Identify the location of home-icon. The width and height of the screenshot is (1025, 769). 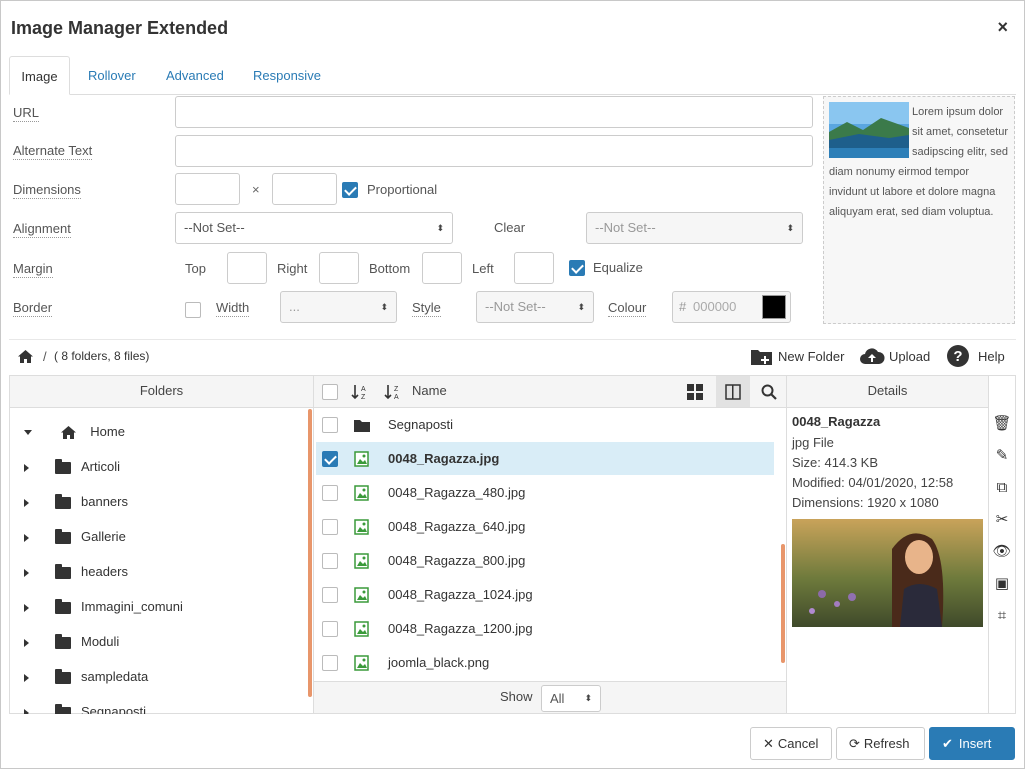
(25, 356).